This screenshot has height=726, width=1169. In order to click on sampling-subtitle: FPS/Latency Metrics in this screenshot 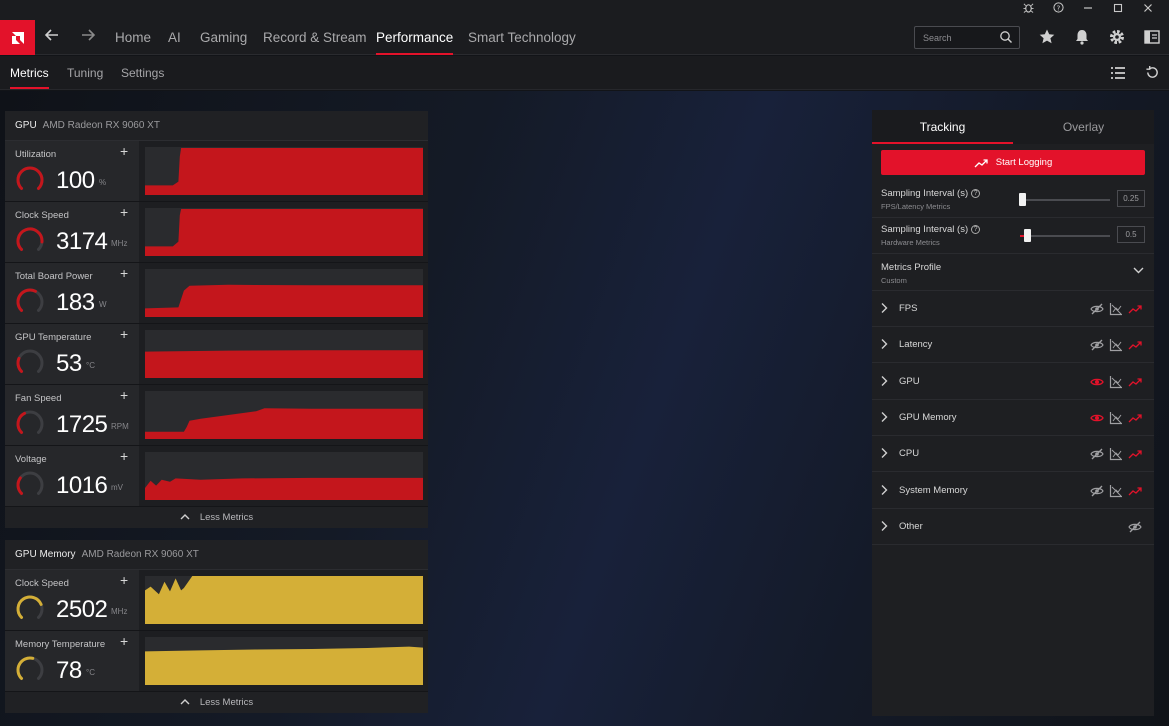, I will do `click(916, 206)`.